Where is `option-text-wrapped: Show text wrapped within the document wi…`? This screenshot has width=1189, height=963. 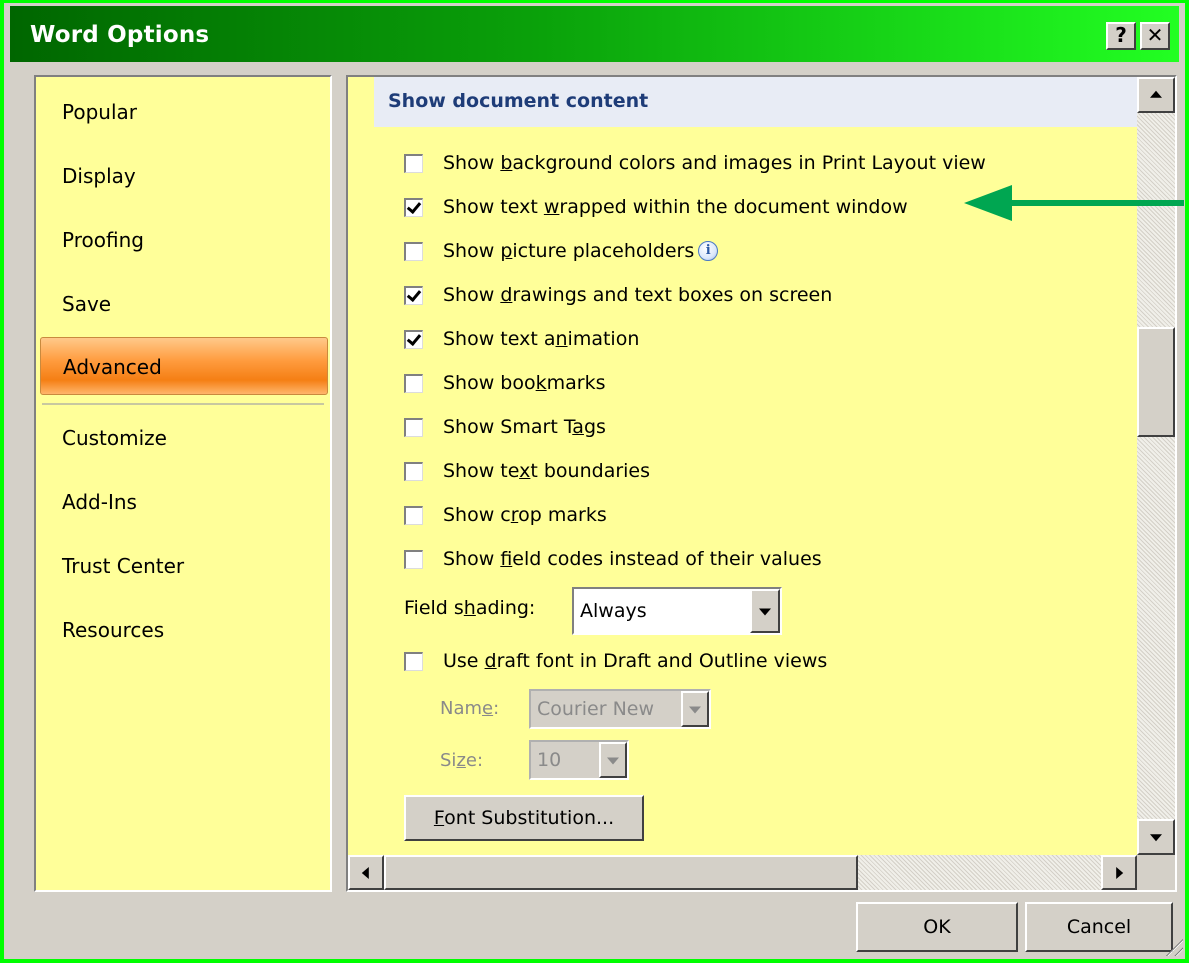 option-text-wrapped: Show text wrapped within the document wi… is located at coordinates (656, 207).